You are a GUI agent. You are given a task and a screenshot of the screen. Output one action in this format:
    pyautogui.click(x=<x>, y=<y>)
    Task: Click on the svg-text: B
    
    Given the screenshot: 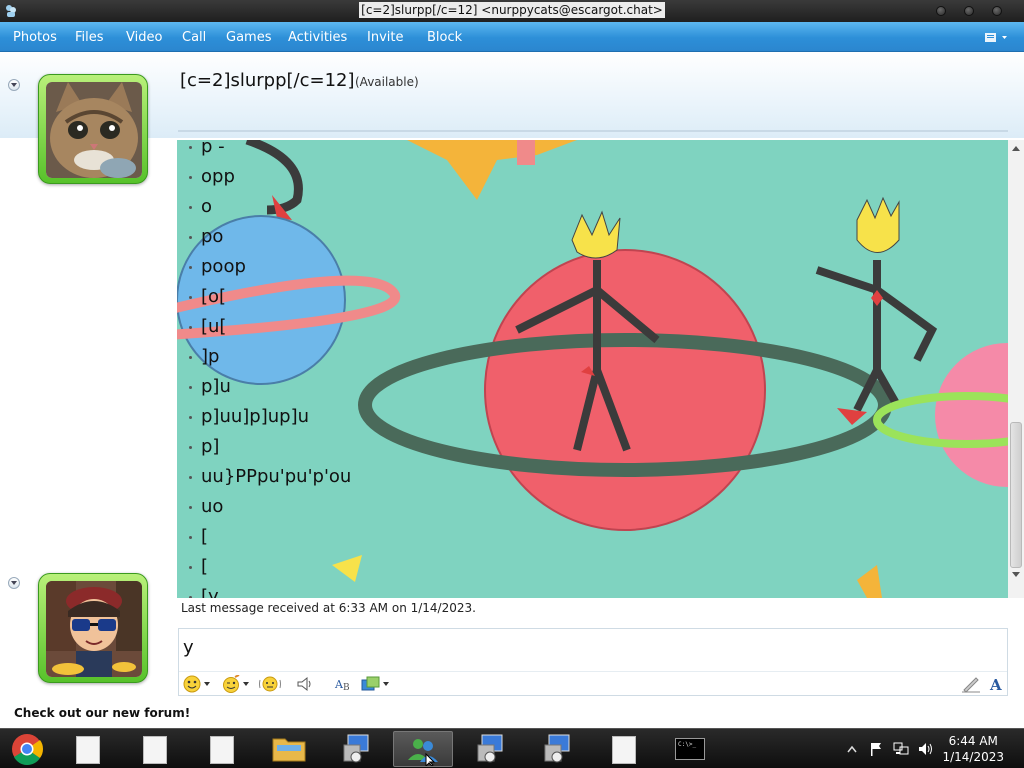 What is the action you would take?
    pyautogui.click(x=346, y=688)
    